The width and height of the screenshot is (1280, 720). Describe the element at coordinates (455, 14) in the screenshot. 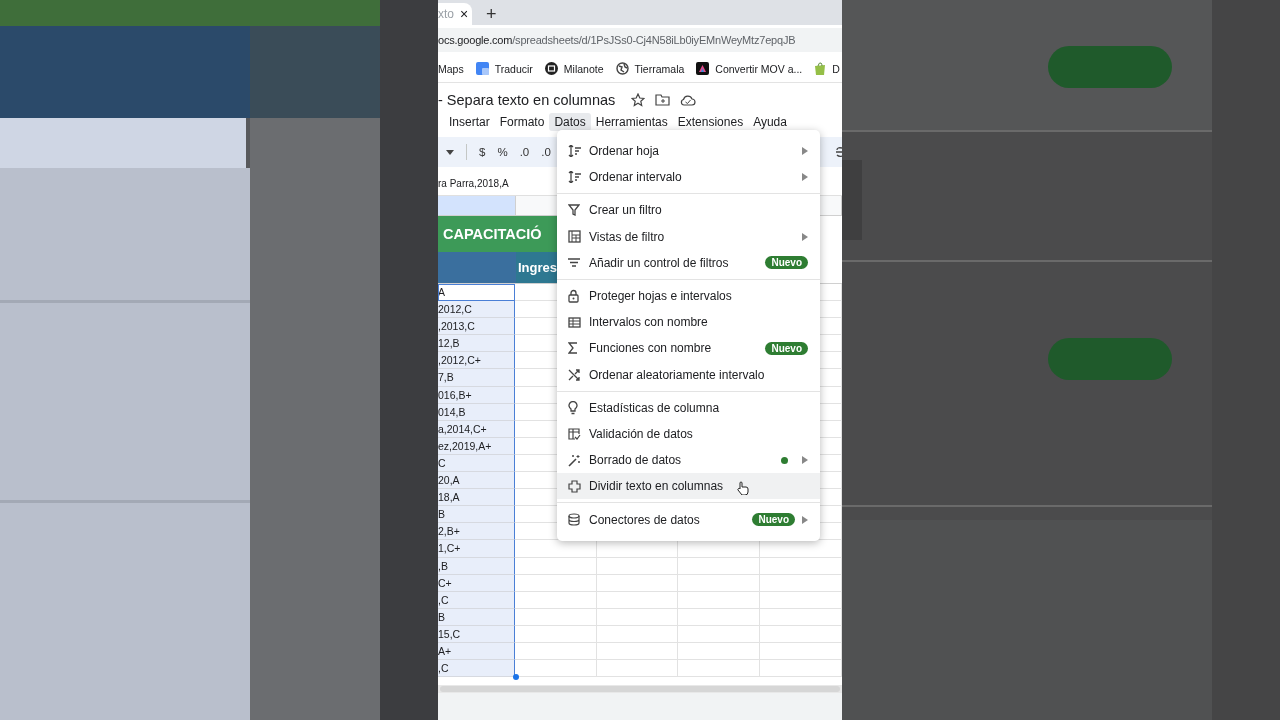

I see `browser-tab: xto ×` at that location.